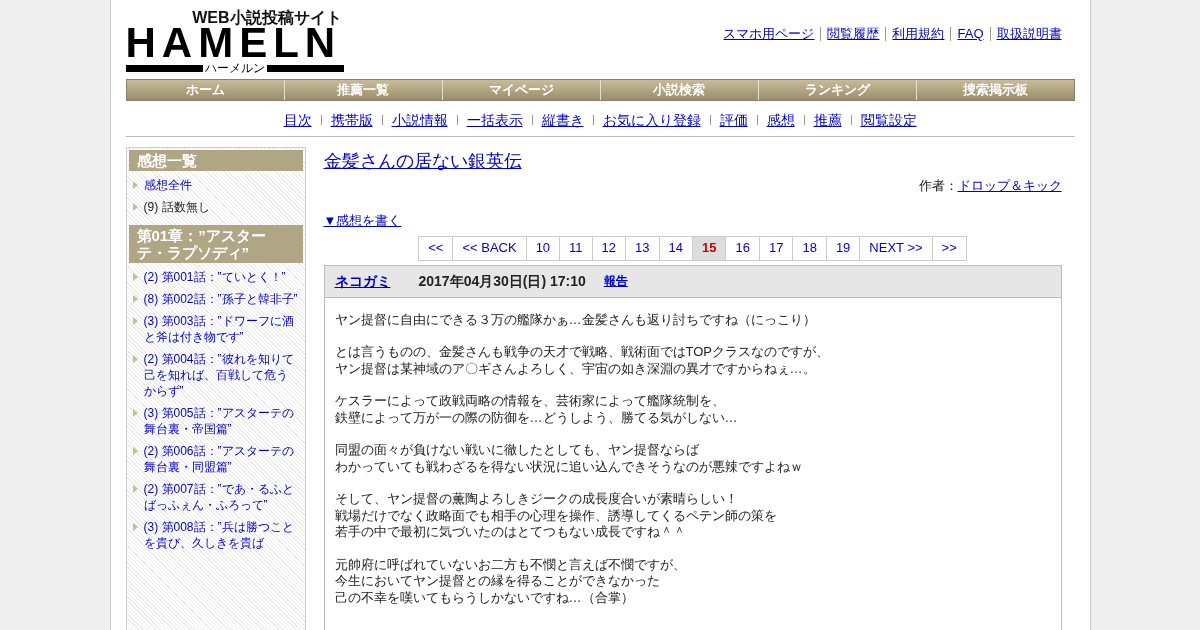 This screenshot has height=630, width=1200. I want to click on comment-line: そして、ヤン提督の薫陶よろしきジークの成長度合いが素晴らしい！, so click(536, 499).